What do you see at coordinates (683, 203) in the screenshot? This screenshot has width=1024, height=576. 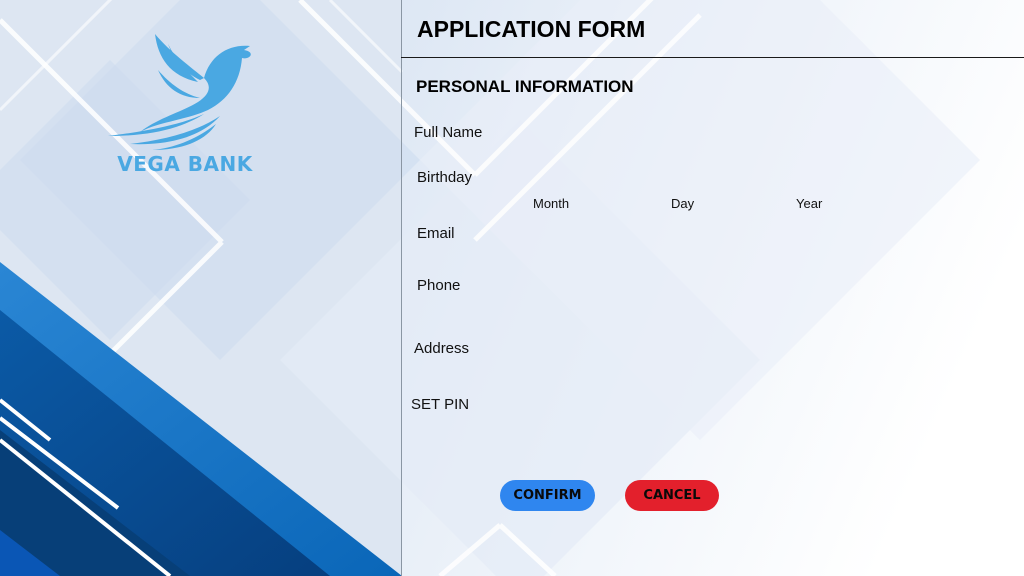 I see `birthday-day-label: Day` at bounding box center [683, 203].